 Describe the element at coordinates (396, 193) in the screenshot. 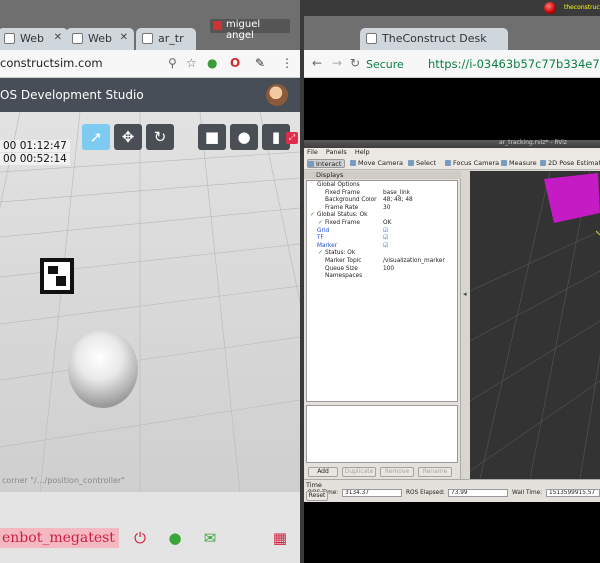

I see `tree-value: base_link` at that location.